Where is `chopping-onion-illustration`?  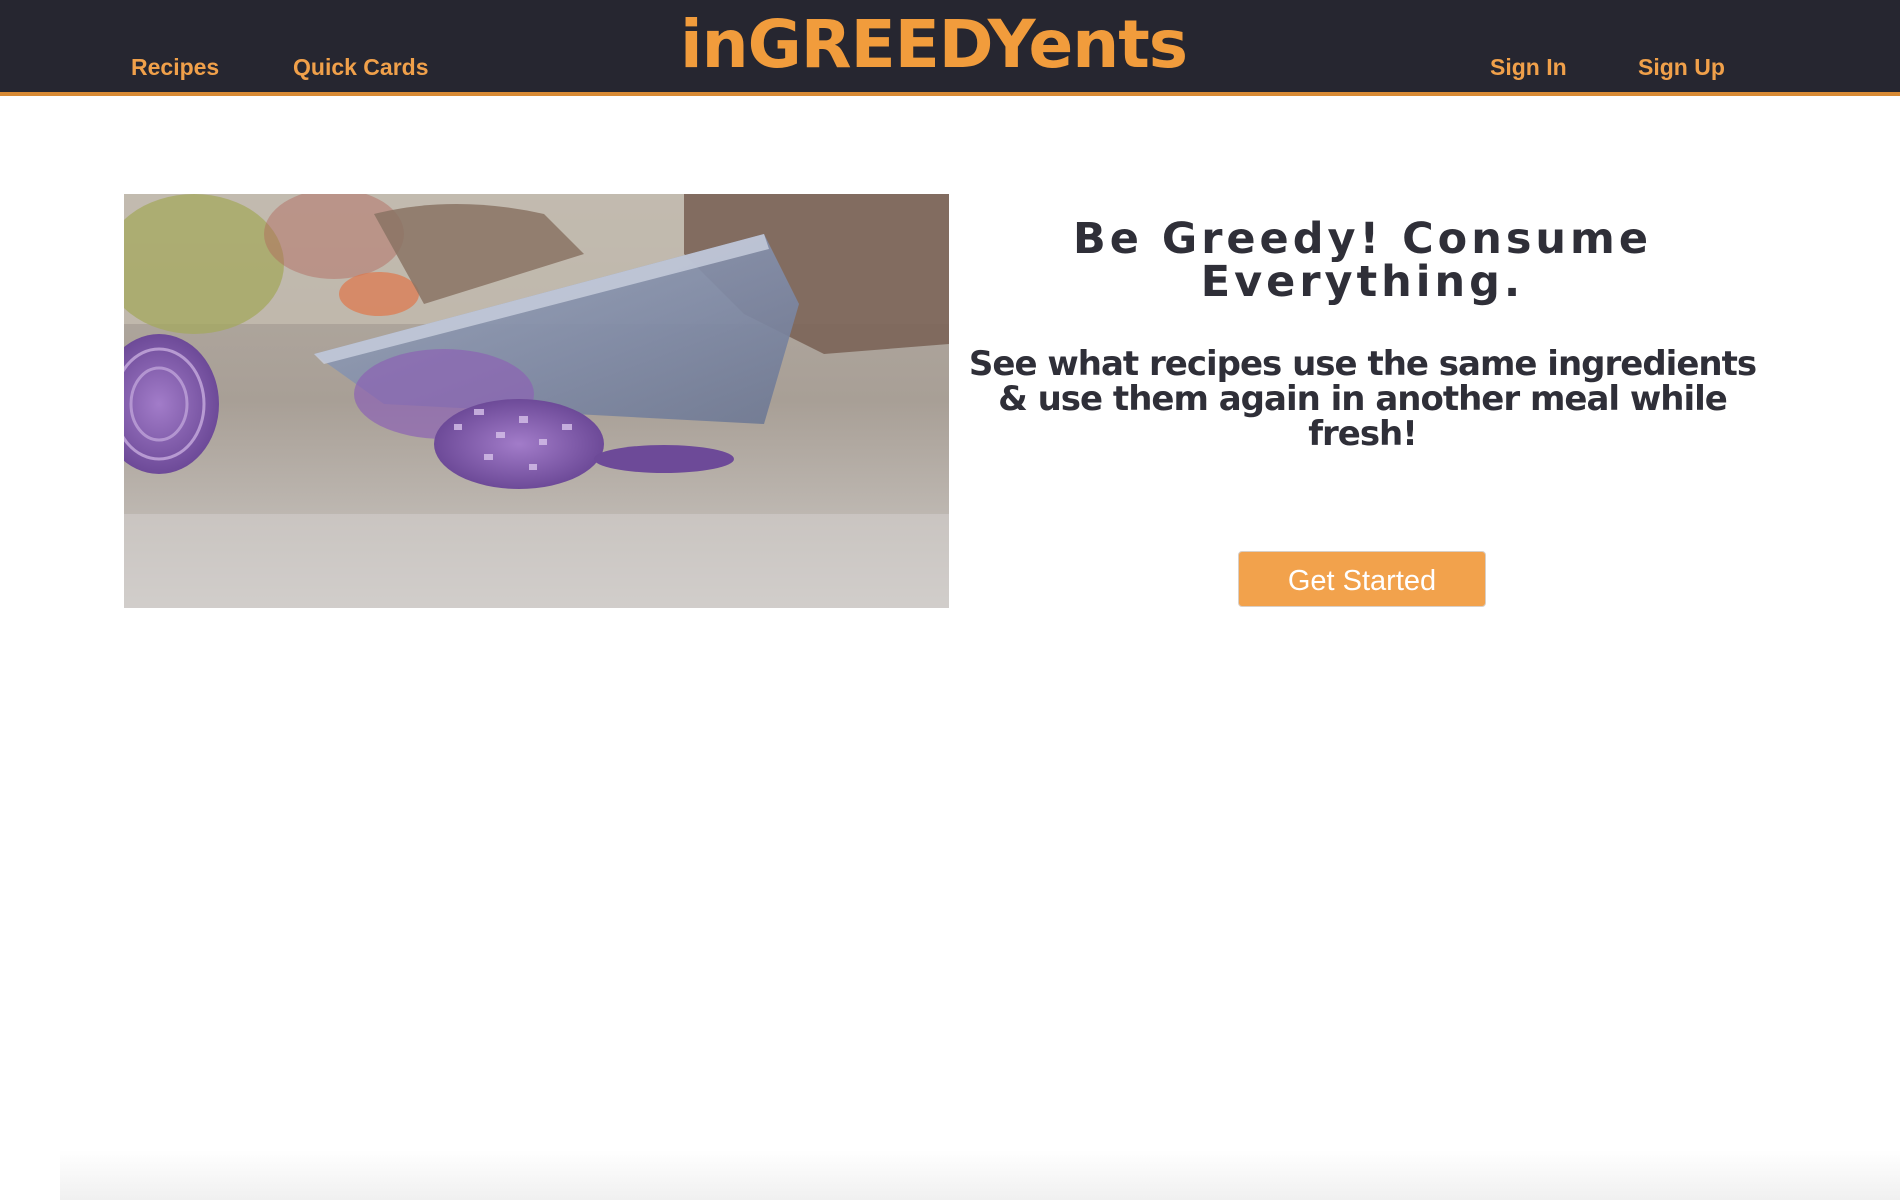
chopping-onion-illustration is located at coordinates (536, 401).